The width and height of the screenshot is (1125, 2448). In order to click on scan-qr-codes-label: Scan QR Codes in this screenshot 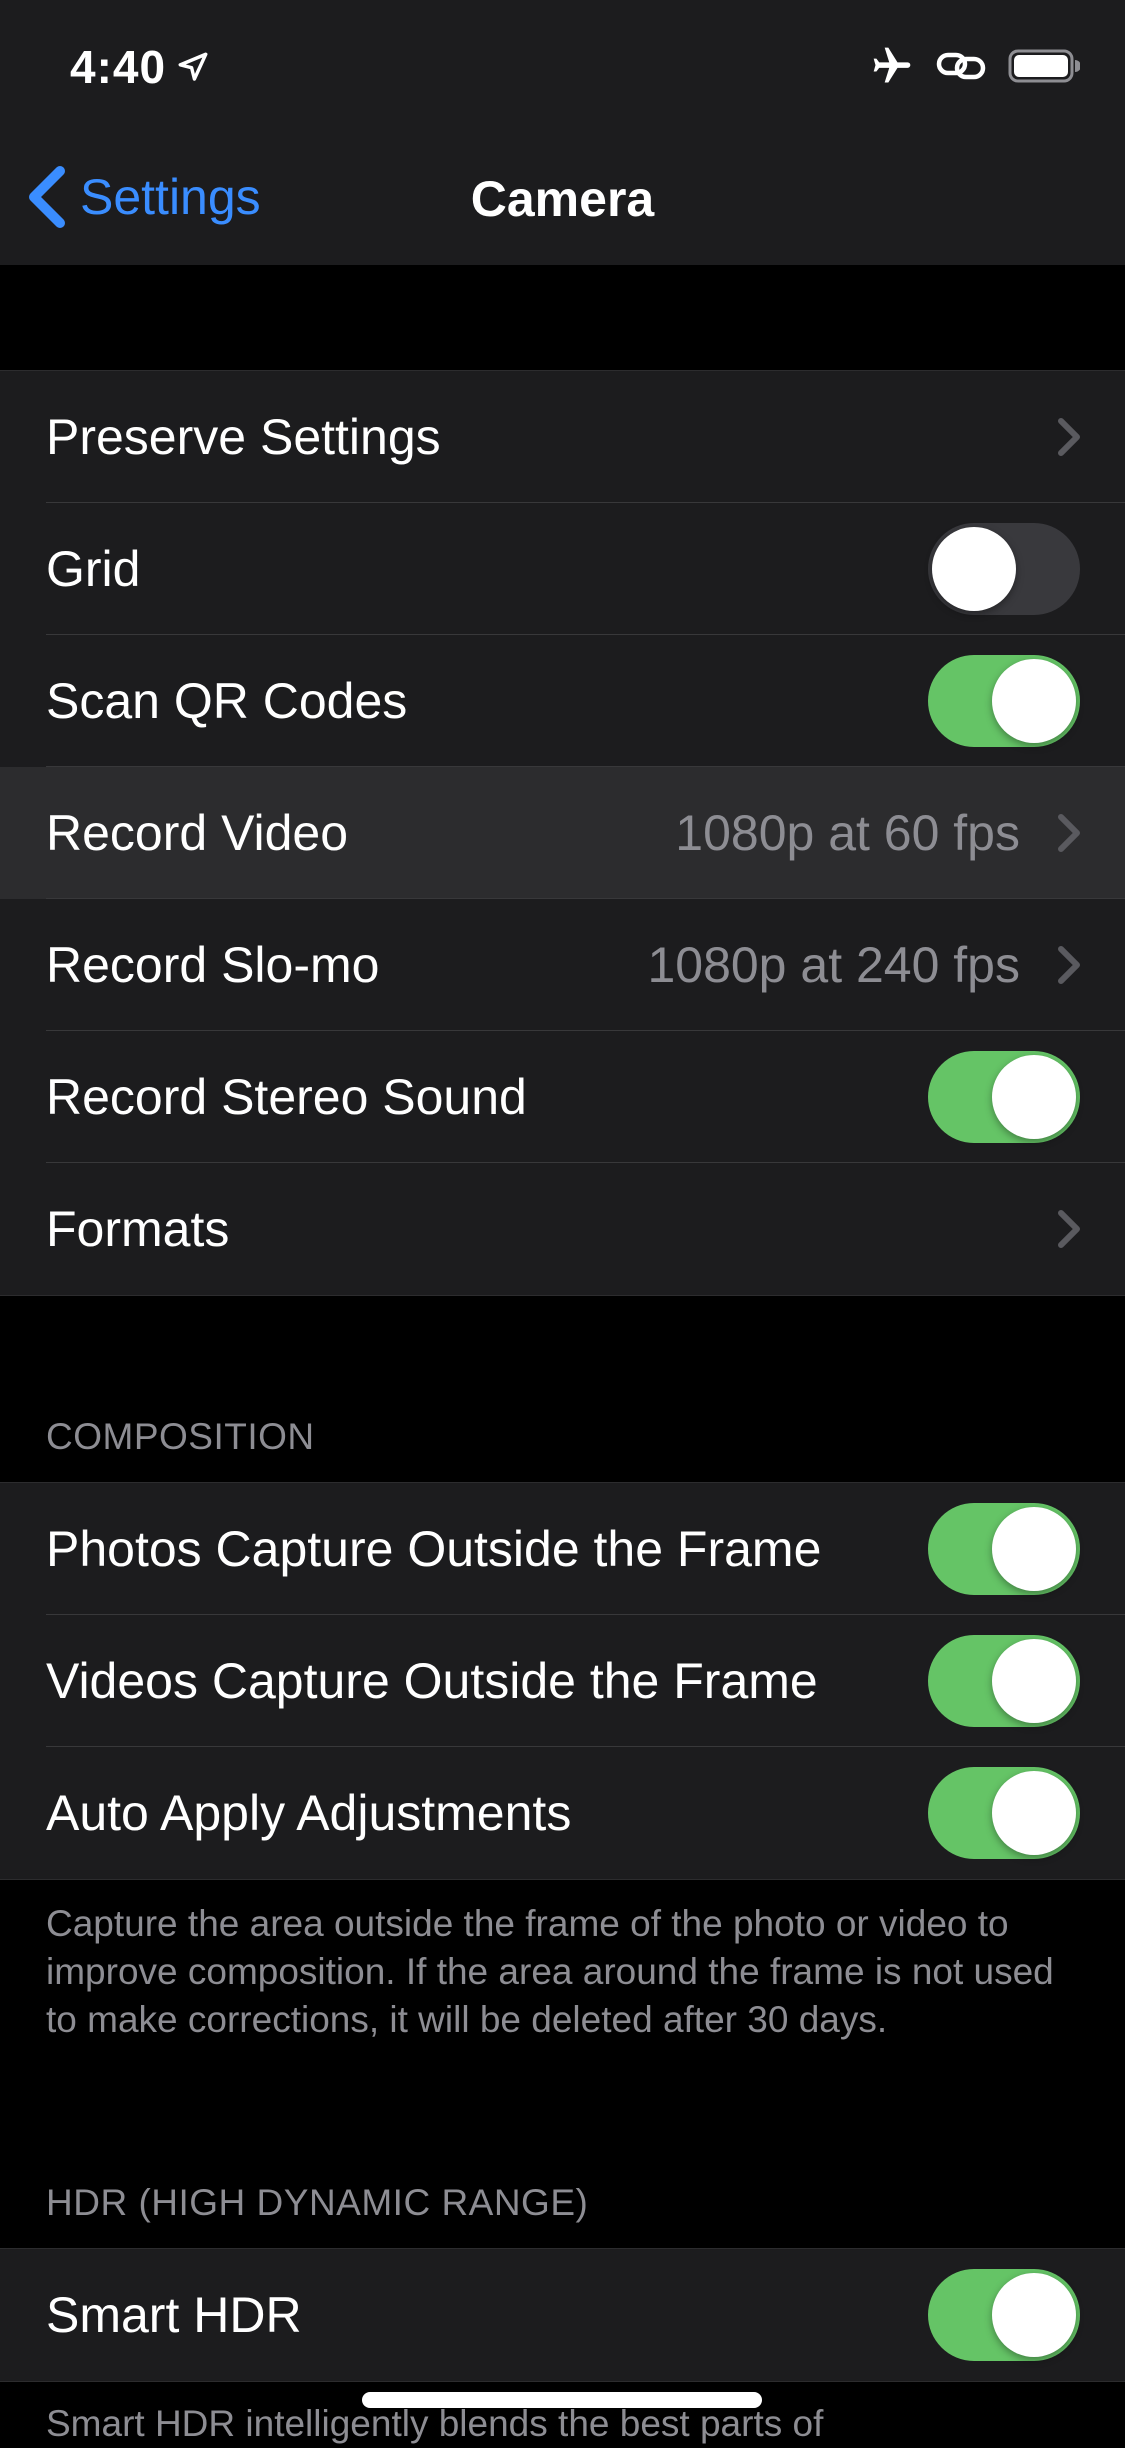, I will do `click(227, 701)`.